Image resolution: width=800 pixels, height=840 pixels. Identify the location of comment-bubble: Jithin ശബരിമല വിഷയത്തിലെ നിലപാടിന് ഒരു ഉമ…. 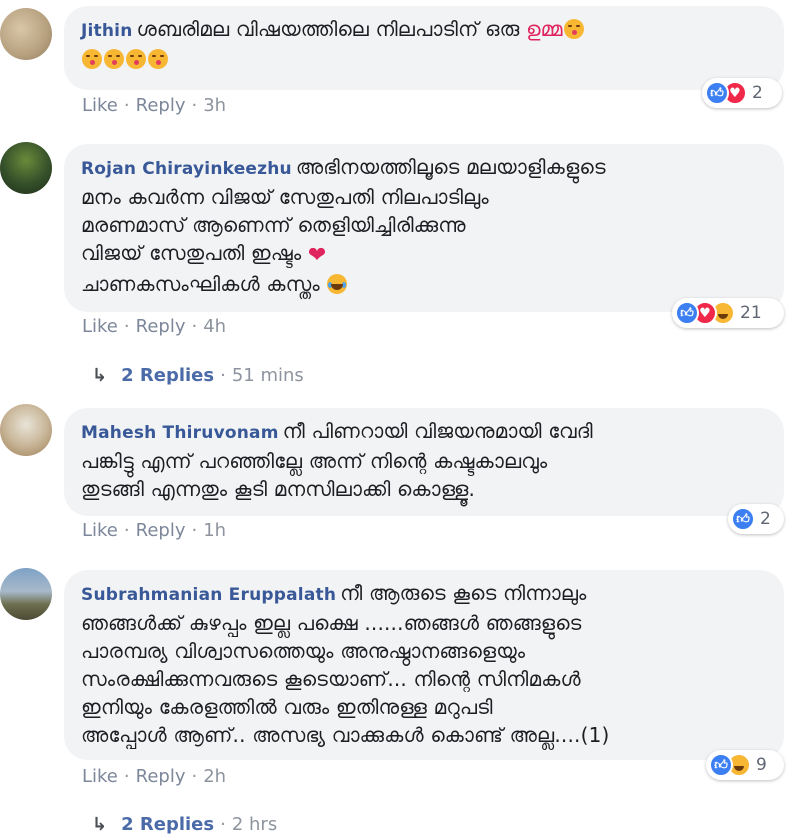
(424, 48).